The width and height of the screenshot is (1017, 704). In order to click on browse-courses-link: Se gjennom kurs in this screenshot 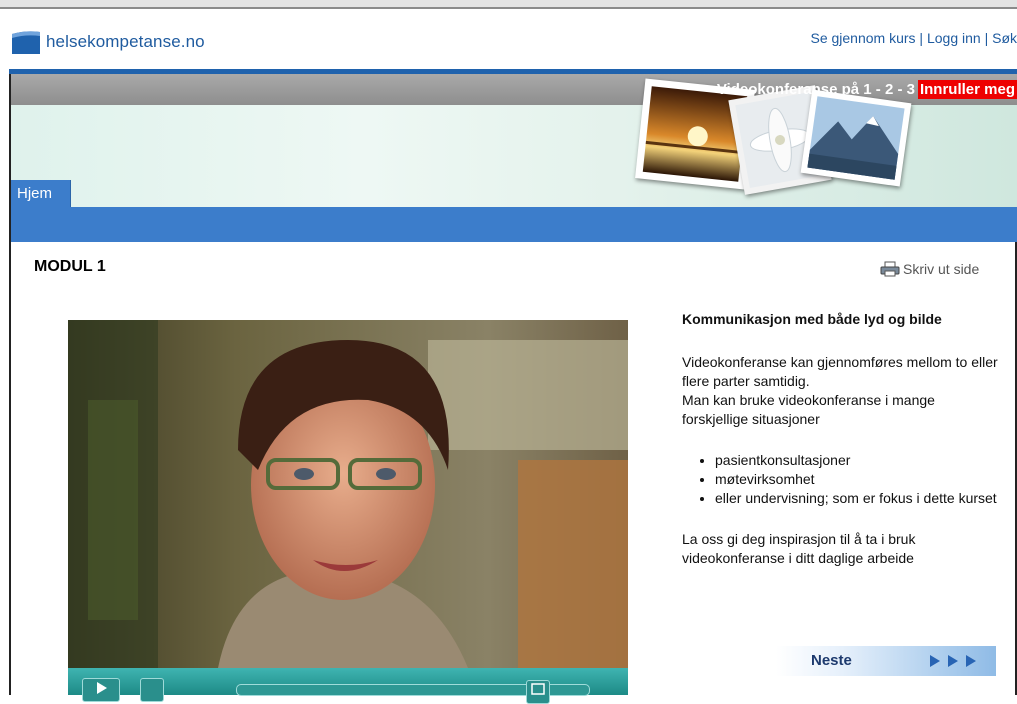, I will do `click(862, 38)`.